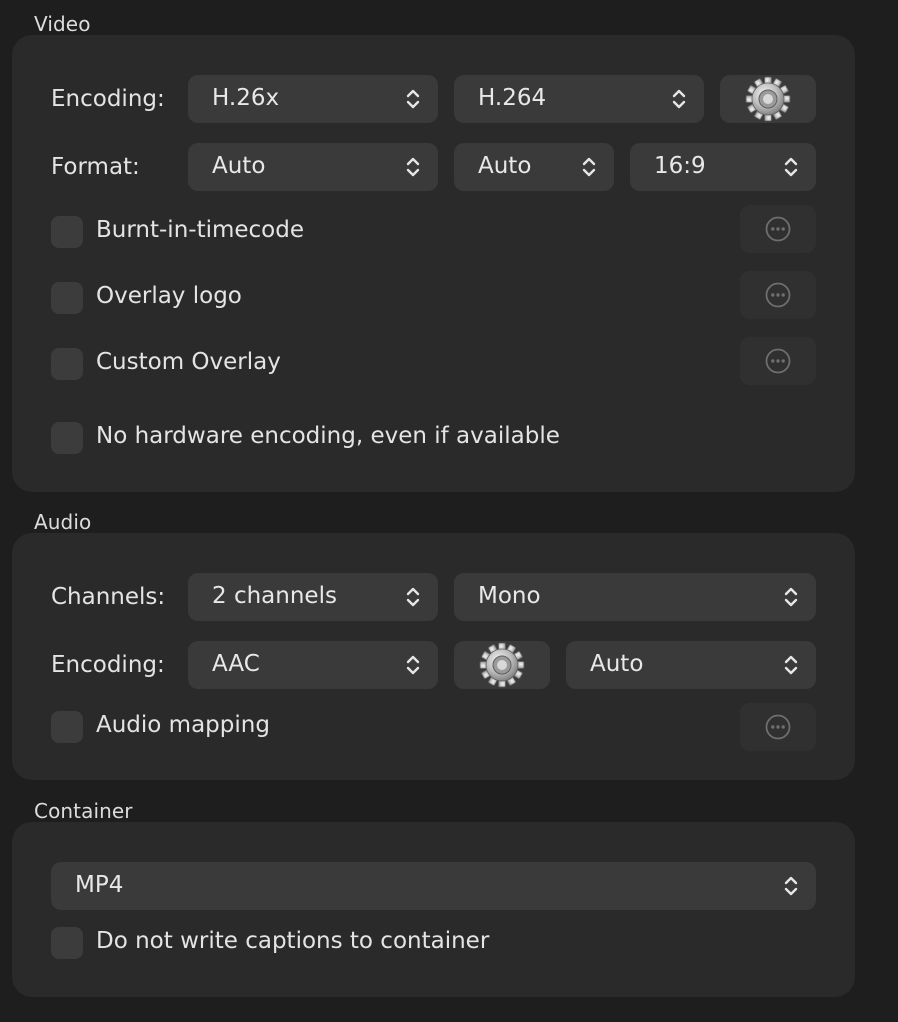  What do you see at coordinates (313, 99) in the screenshot?
I see `video-encoding-family-select: H.26x` at bounding box center [313, 99].